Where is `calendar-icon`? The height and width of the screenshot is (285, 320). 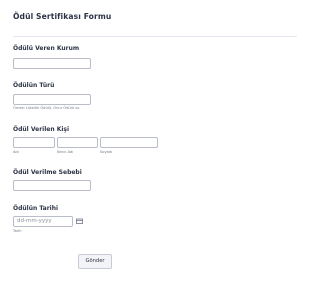 calendar-icon is located at coordinates (79, 221).